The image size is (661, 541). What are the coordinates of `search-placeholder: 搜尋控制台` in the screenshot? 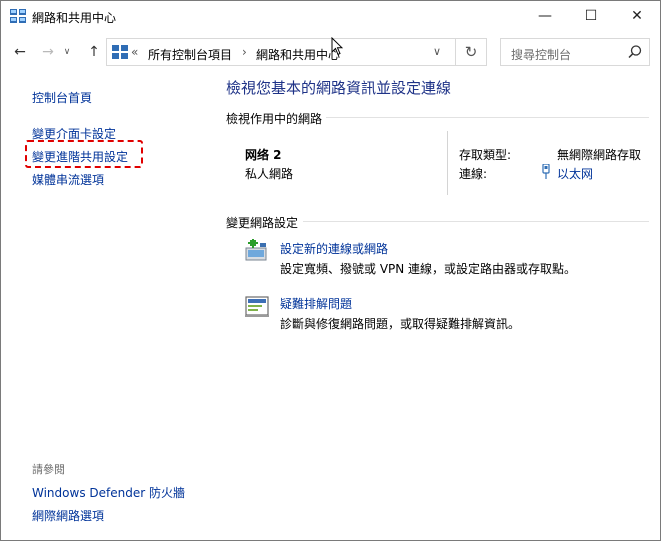 It's located at (541, 55).